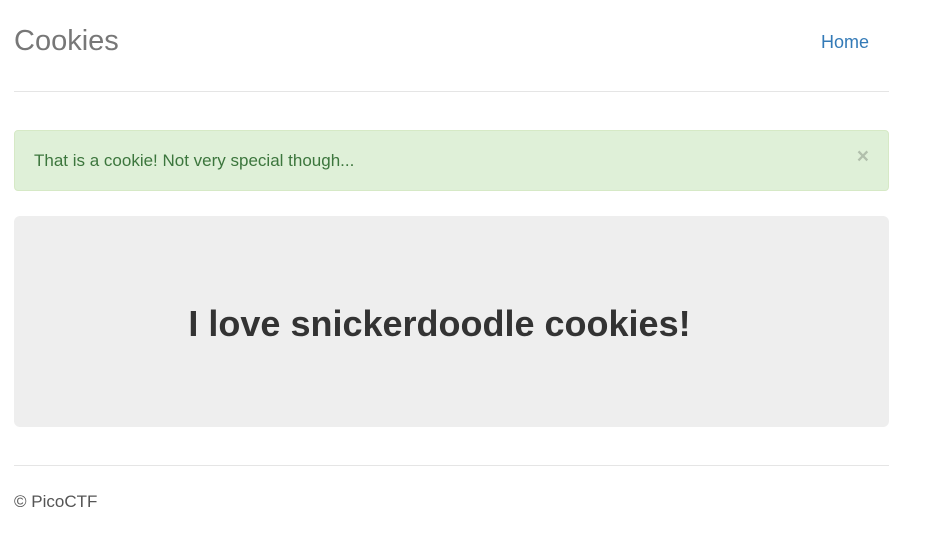 The width and height of the screenshot is (927, 537). I want to click on footer-copyright: © PicoCTF, so click(56, 501).